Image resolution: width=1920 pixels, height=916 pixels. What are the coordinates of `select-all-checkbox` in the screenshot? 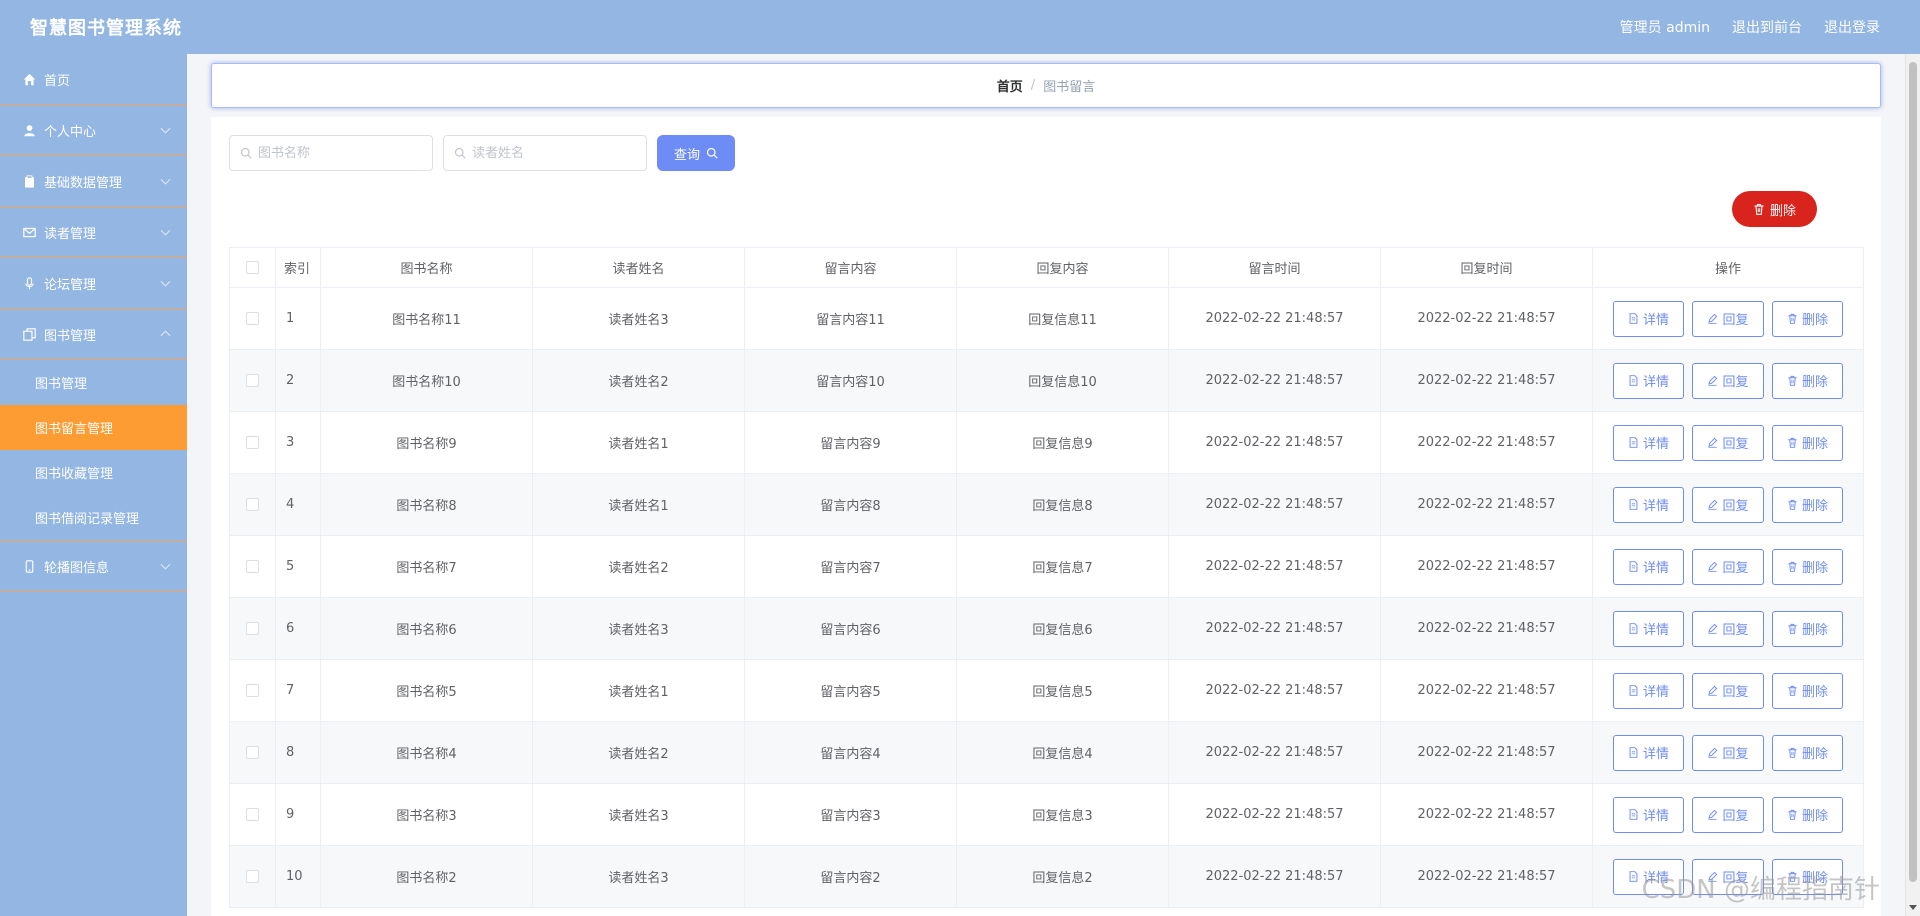 It's located at (252, 267).